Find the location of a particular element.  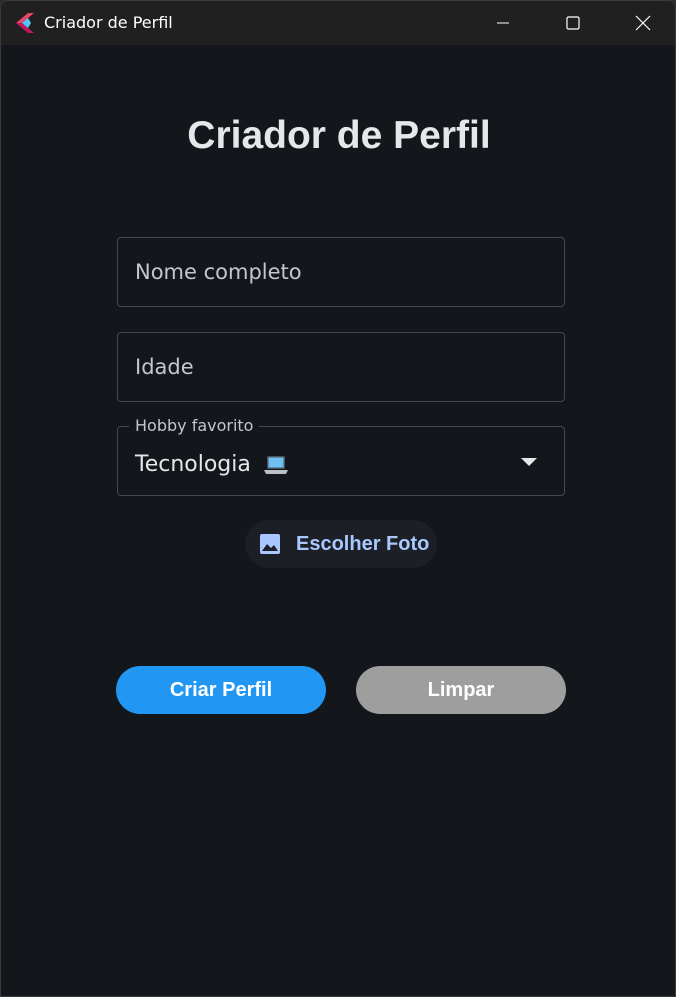

hobby-selected: Tecnologia is located at coordinates (212, 465).